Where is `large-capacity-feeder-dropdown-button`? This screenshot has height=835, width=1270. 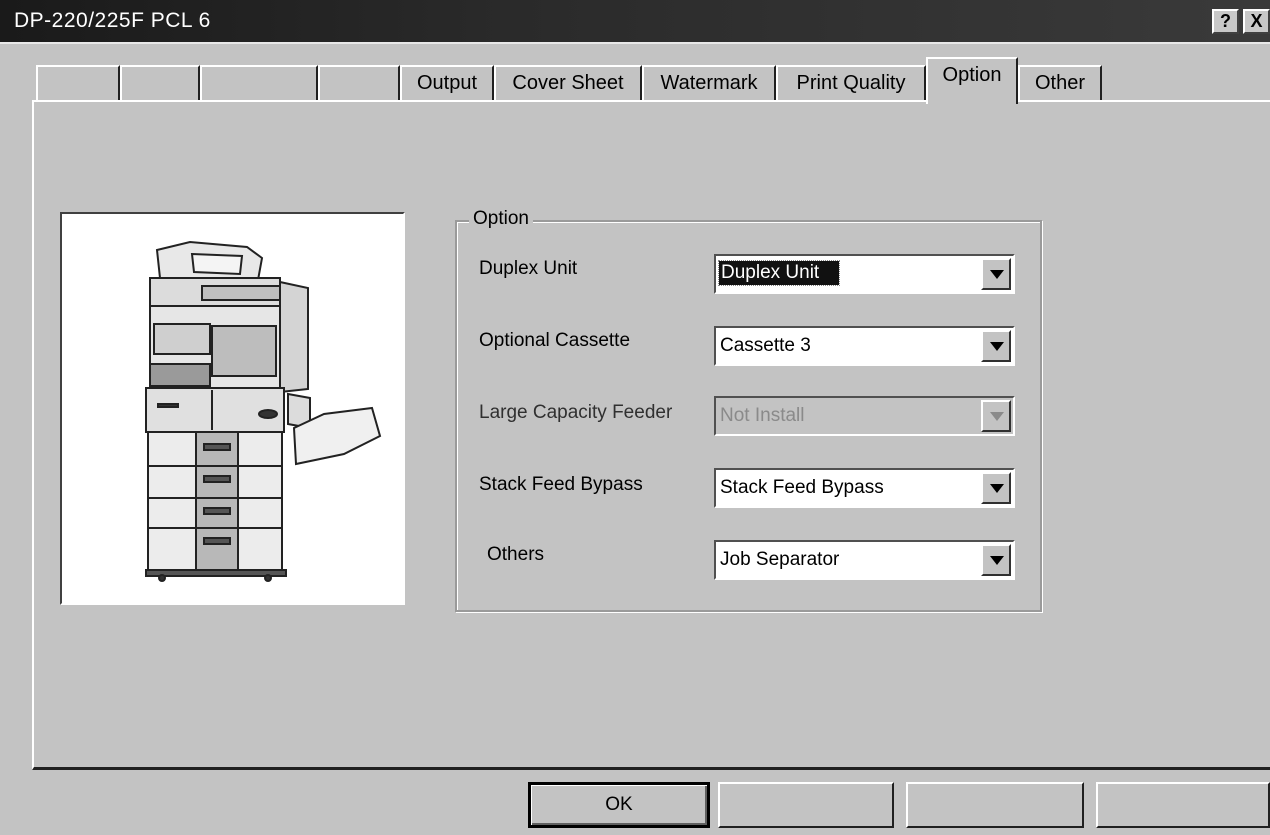 large-capacity-feeder-dropdown-button is located at coordinates (996, 416).